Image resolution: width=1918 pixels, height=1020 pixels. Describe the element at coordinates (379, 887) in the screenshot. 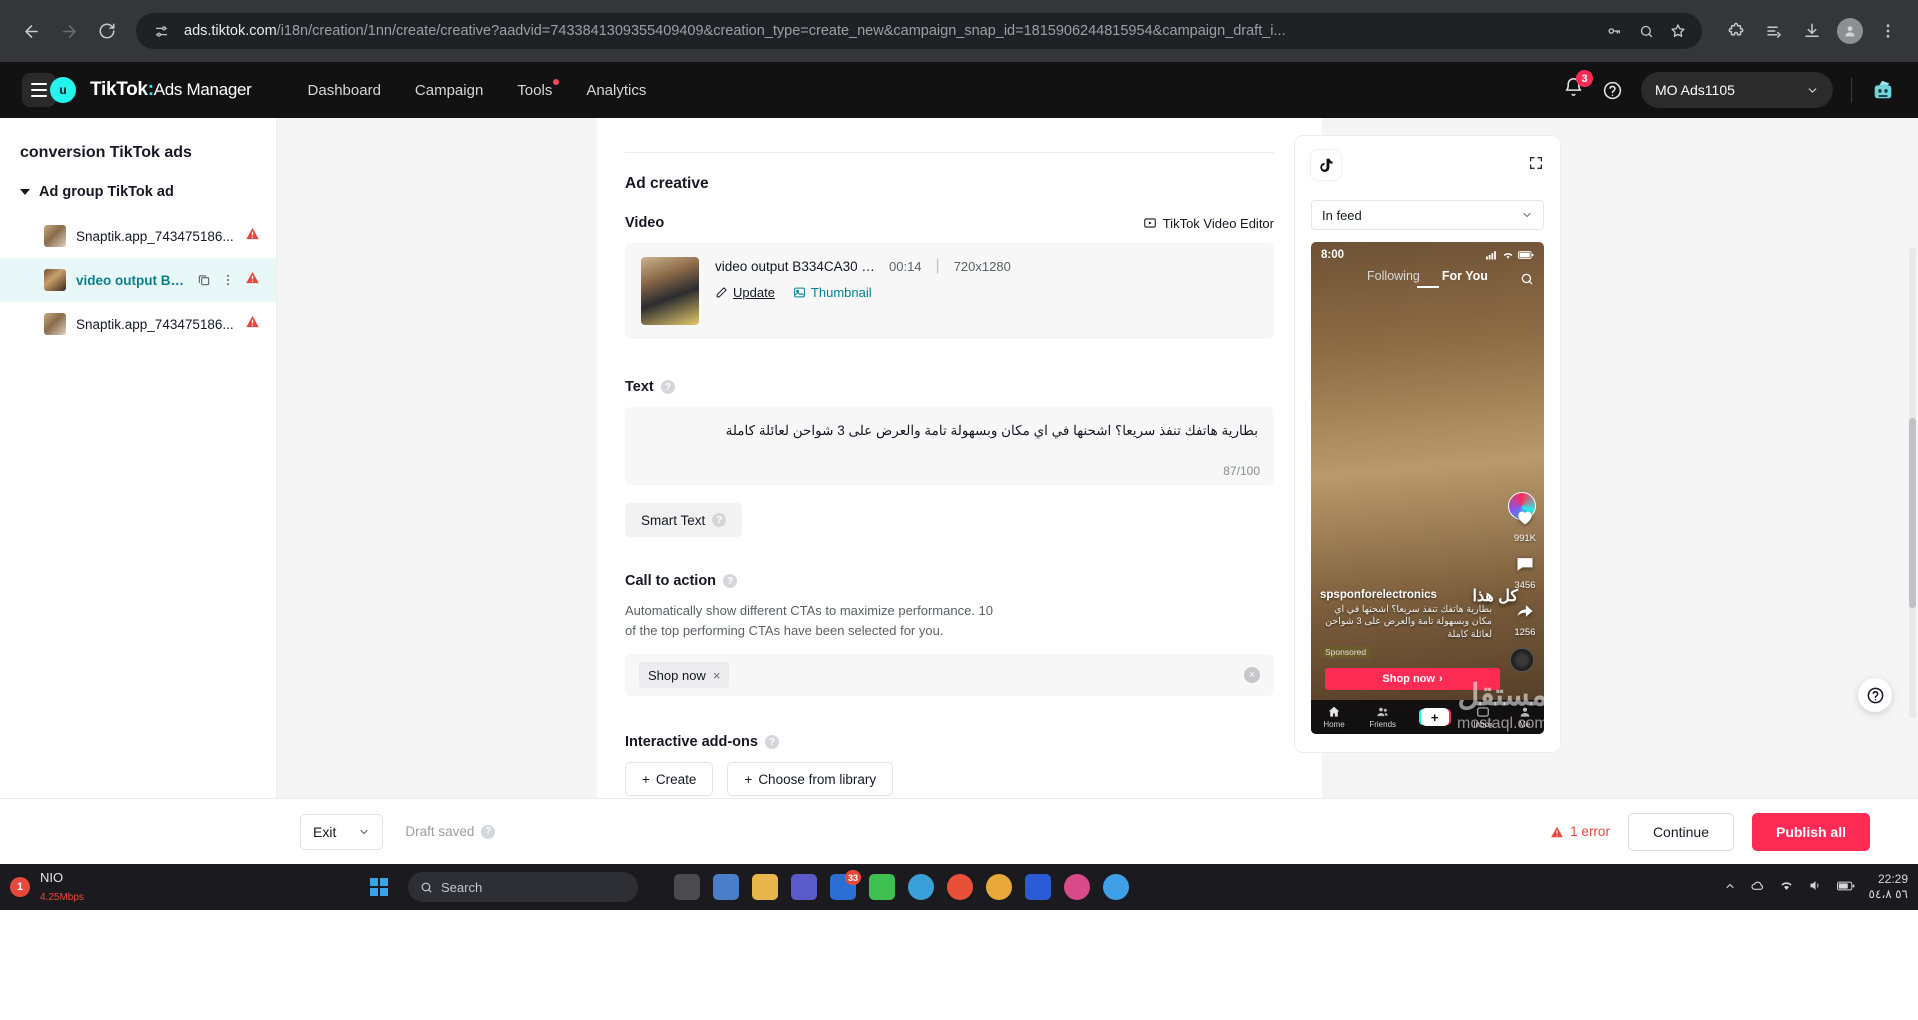

I see `windows-start-icon` at that location.